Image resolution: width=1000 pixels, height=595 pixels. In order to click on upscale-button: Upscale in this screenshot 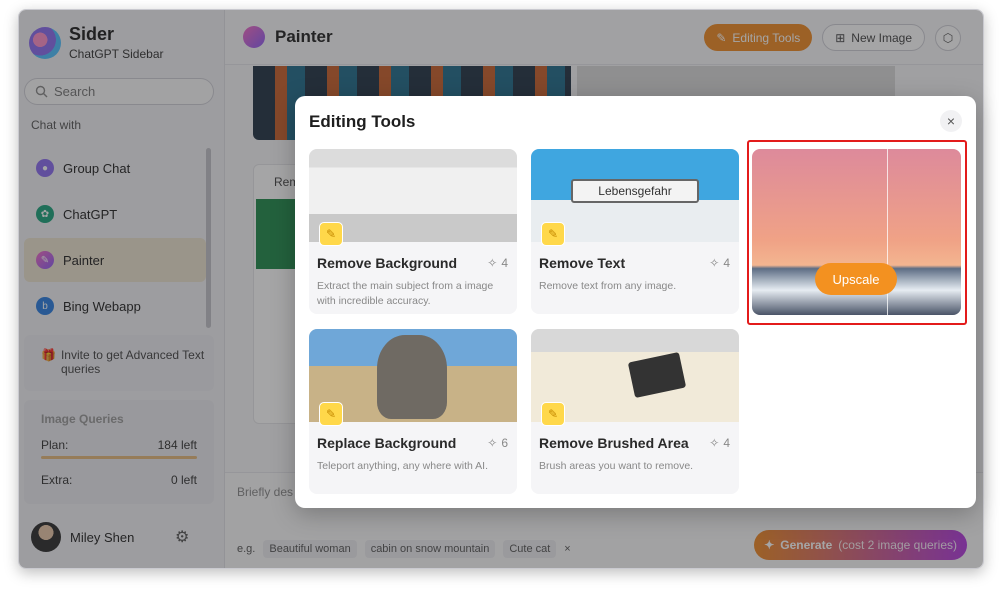, I will do `click(856, 279)`.